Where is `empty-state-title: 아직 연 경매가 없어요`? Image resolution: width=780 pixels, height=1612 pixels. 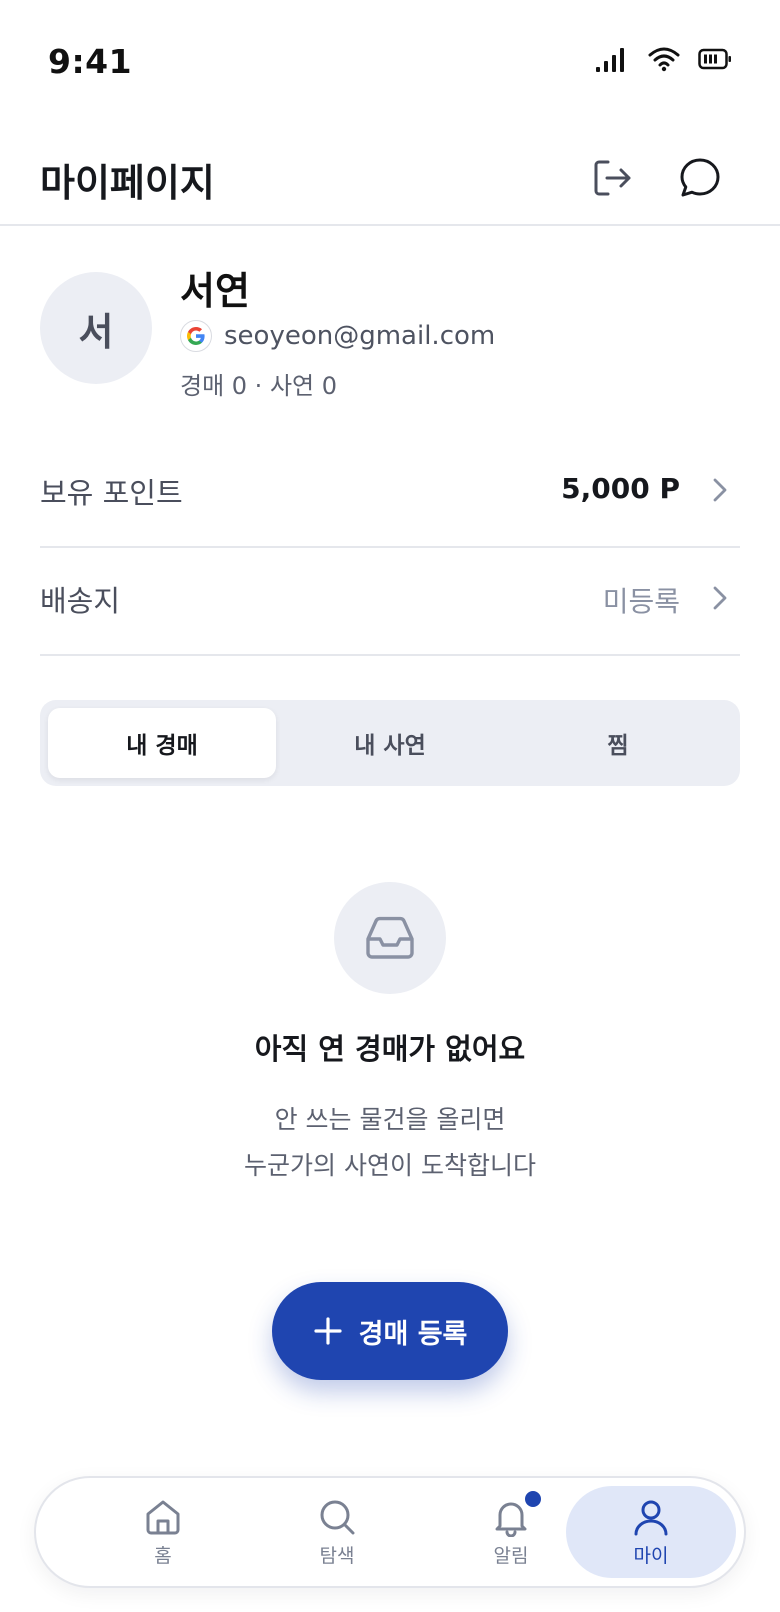 empty-state-title: 아직 연 경매가 없어요 is located at coordinates (390, 1049).